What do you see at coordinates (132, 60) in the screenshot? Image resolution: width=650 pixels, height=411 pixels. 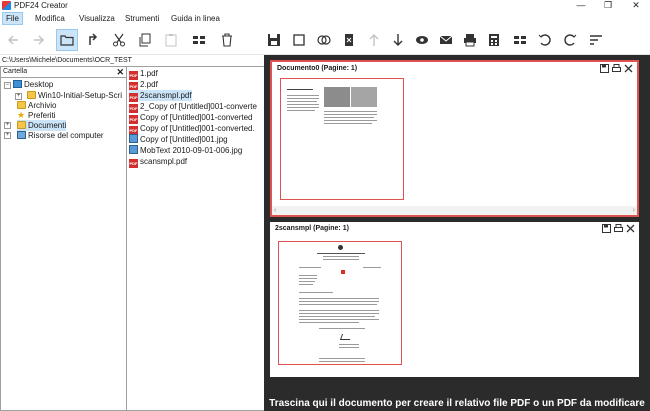 I see `path-field: C:\Users\Michele\Documents\OCR_TEST` at bounding box center [132, 60].